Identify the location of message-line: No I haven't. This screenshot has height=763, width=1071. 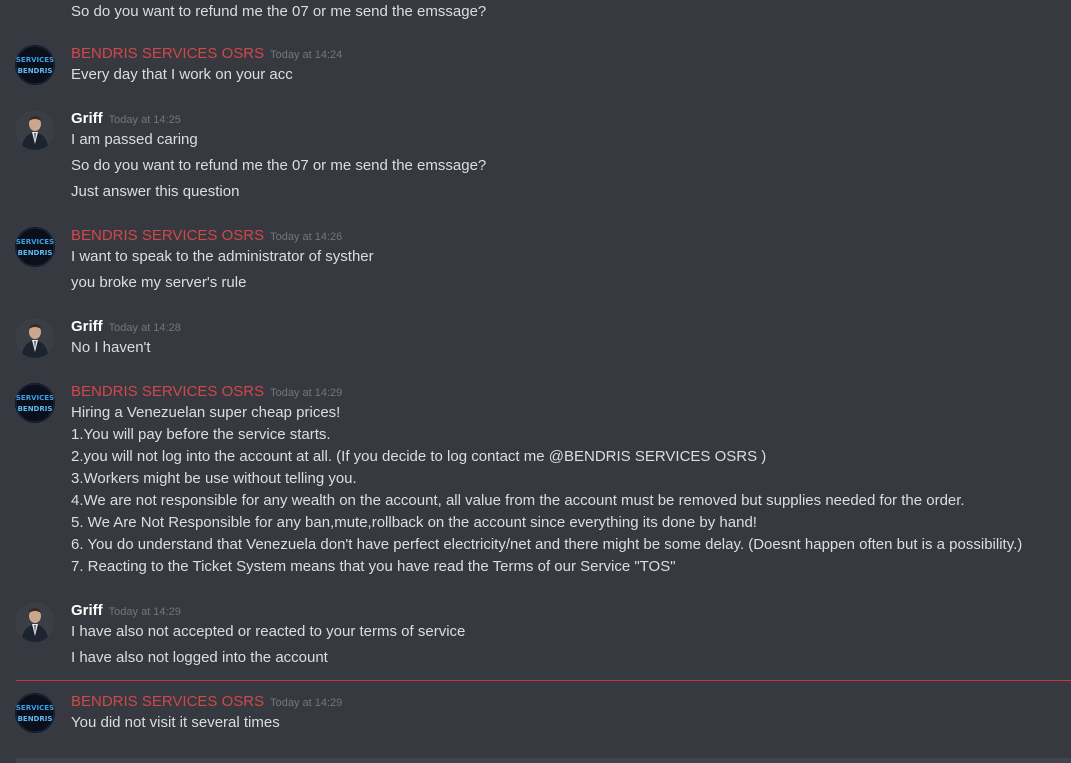
(111, 347).